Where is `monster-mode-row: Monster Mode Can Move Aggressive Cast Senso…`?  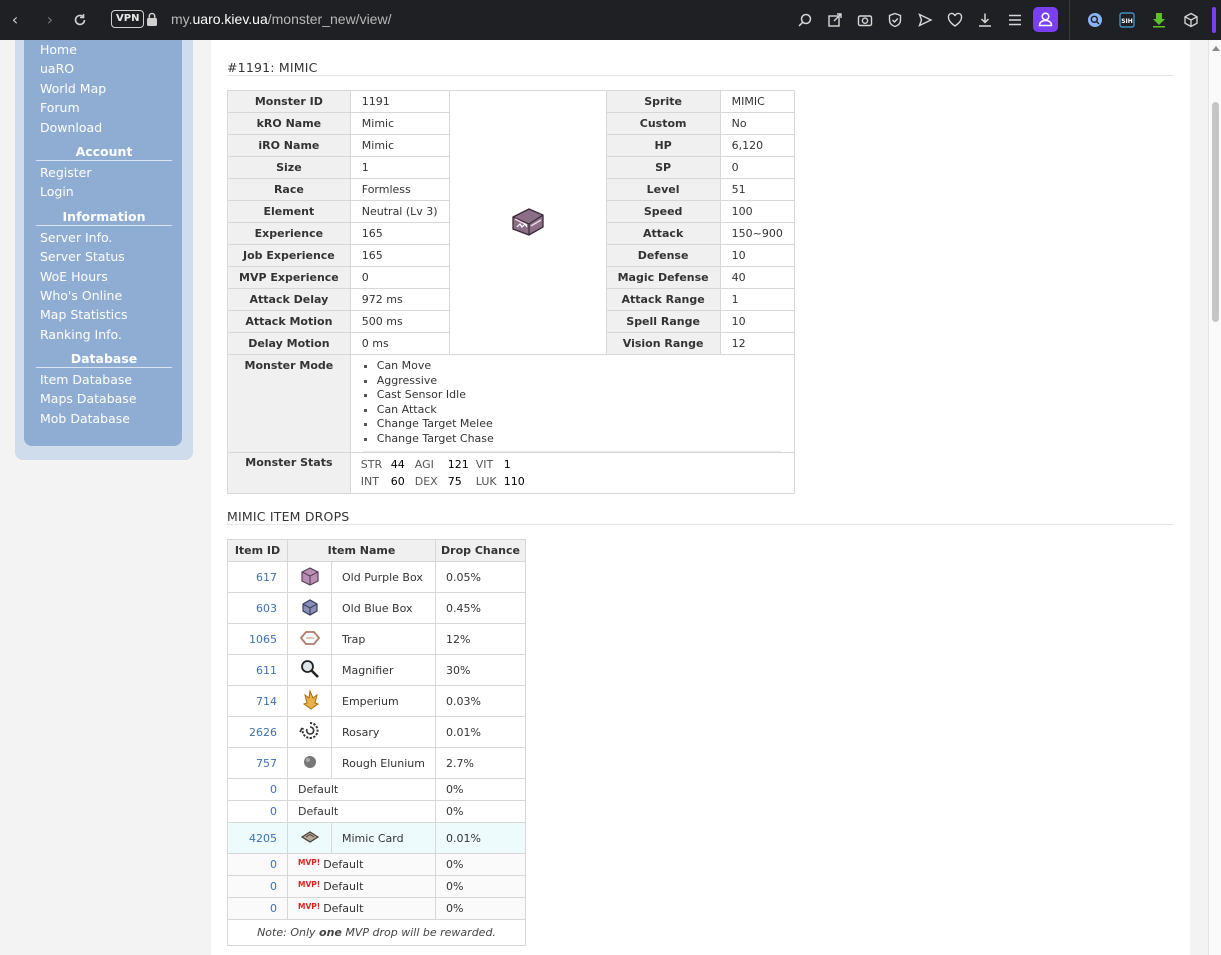 monster-mode-row: Monster Mode Can Move Aggressive Cast Senso… is located at coordinates (511, 403).